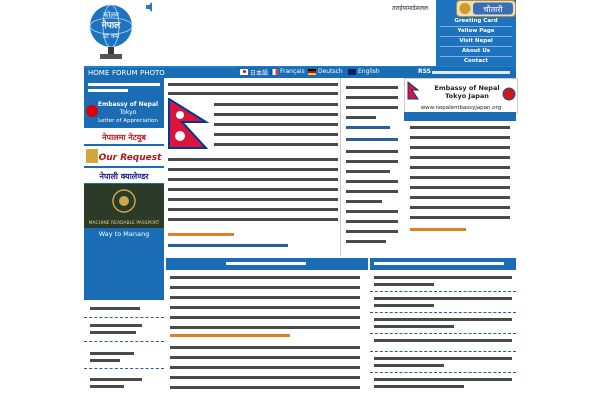  I want to click on language-bar: 日本語 Français Deutsch English RSS, so click(376, 72).